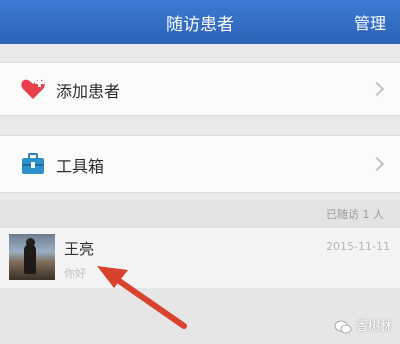  Describe the element at coordinates (373, 326) in the screenshot. I see `watermark-text: 香树林` at that location.